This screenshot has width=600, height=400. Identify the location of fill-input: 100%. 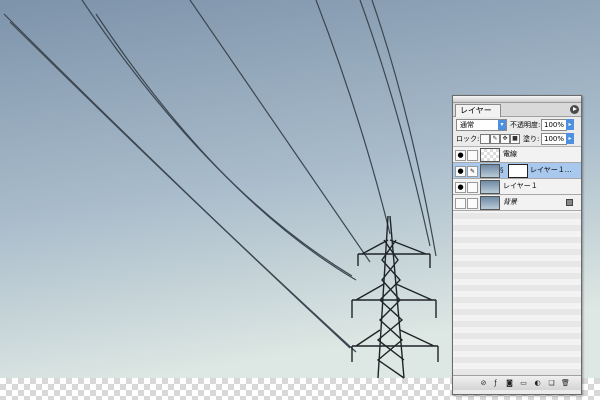
(554, 139).